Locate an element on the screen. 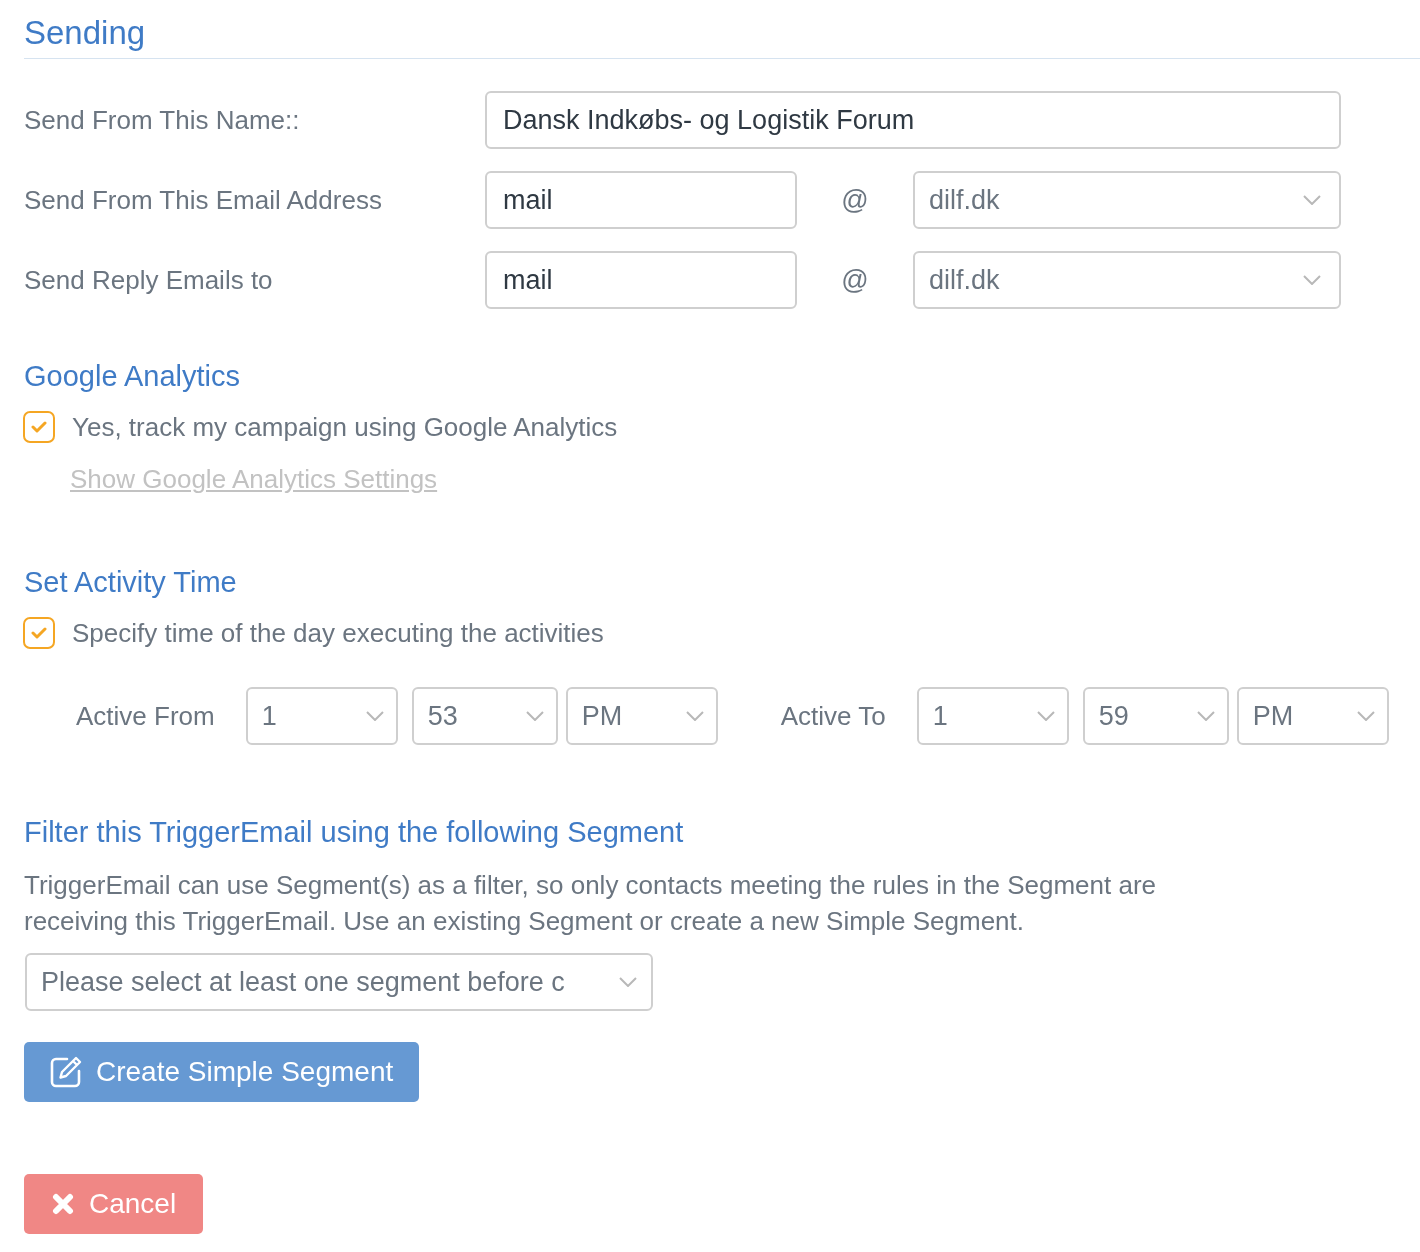 This screenshot has width=1420, height=1252. section-heading: Set Activity Time is located at coordinates (130, 582).